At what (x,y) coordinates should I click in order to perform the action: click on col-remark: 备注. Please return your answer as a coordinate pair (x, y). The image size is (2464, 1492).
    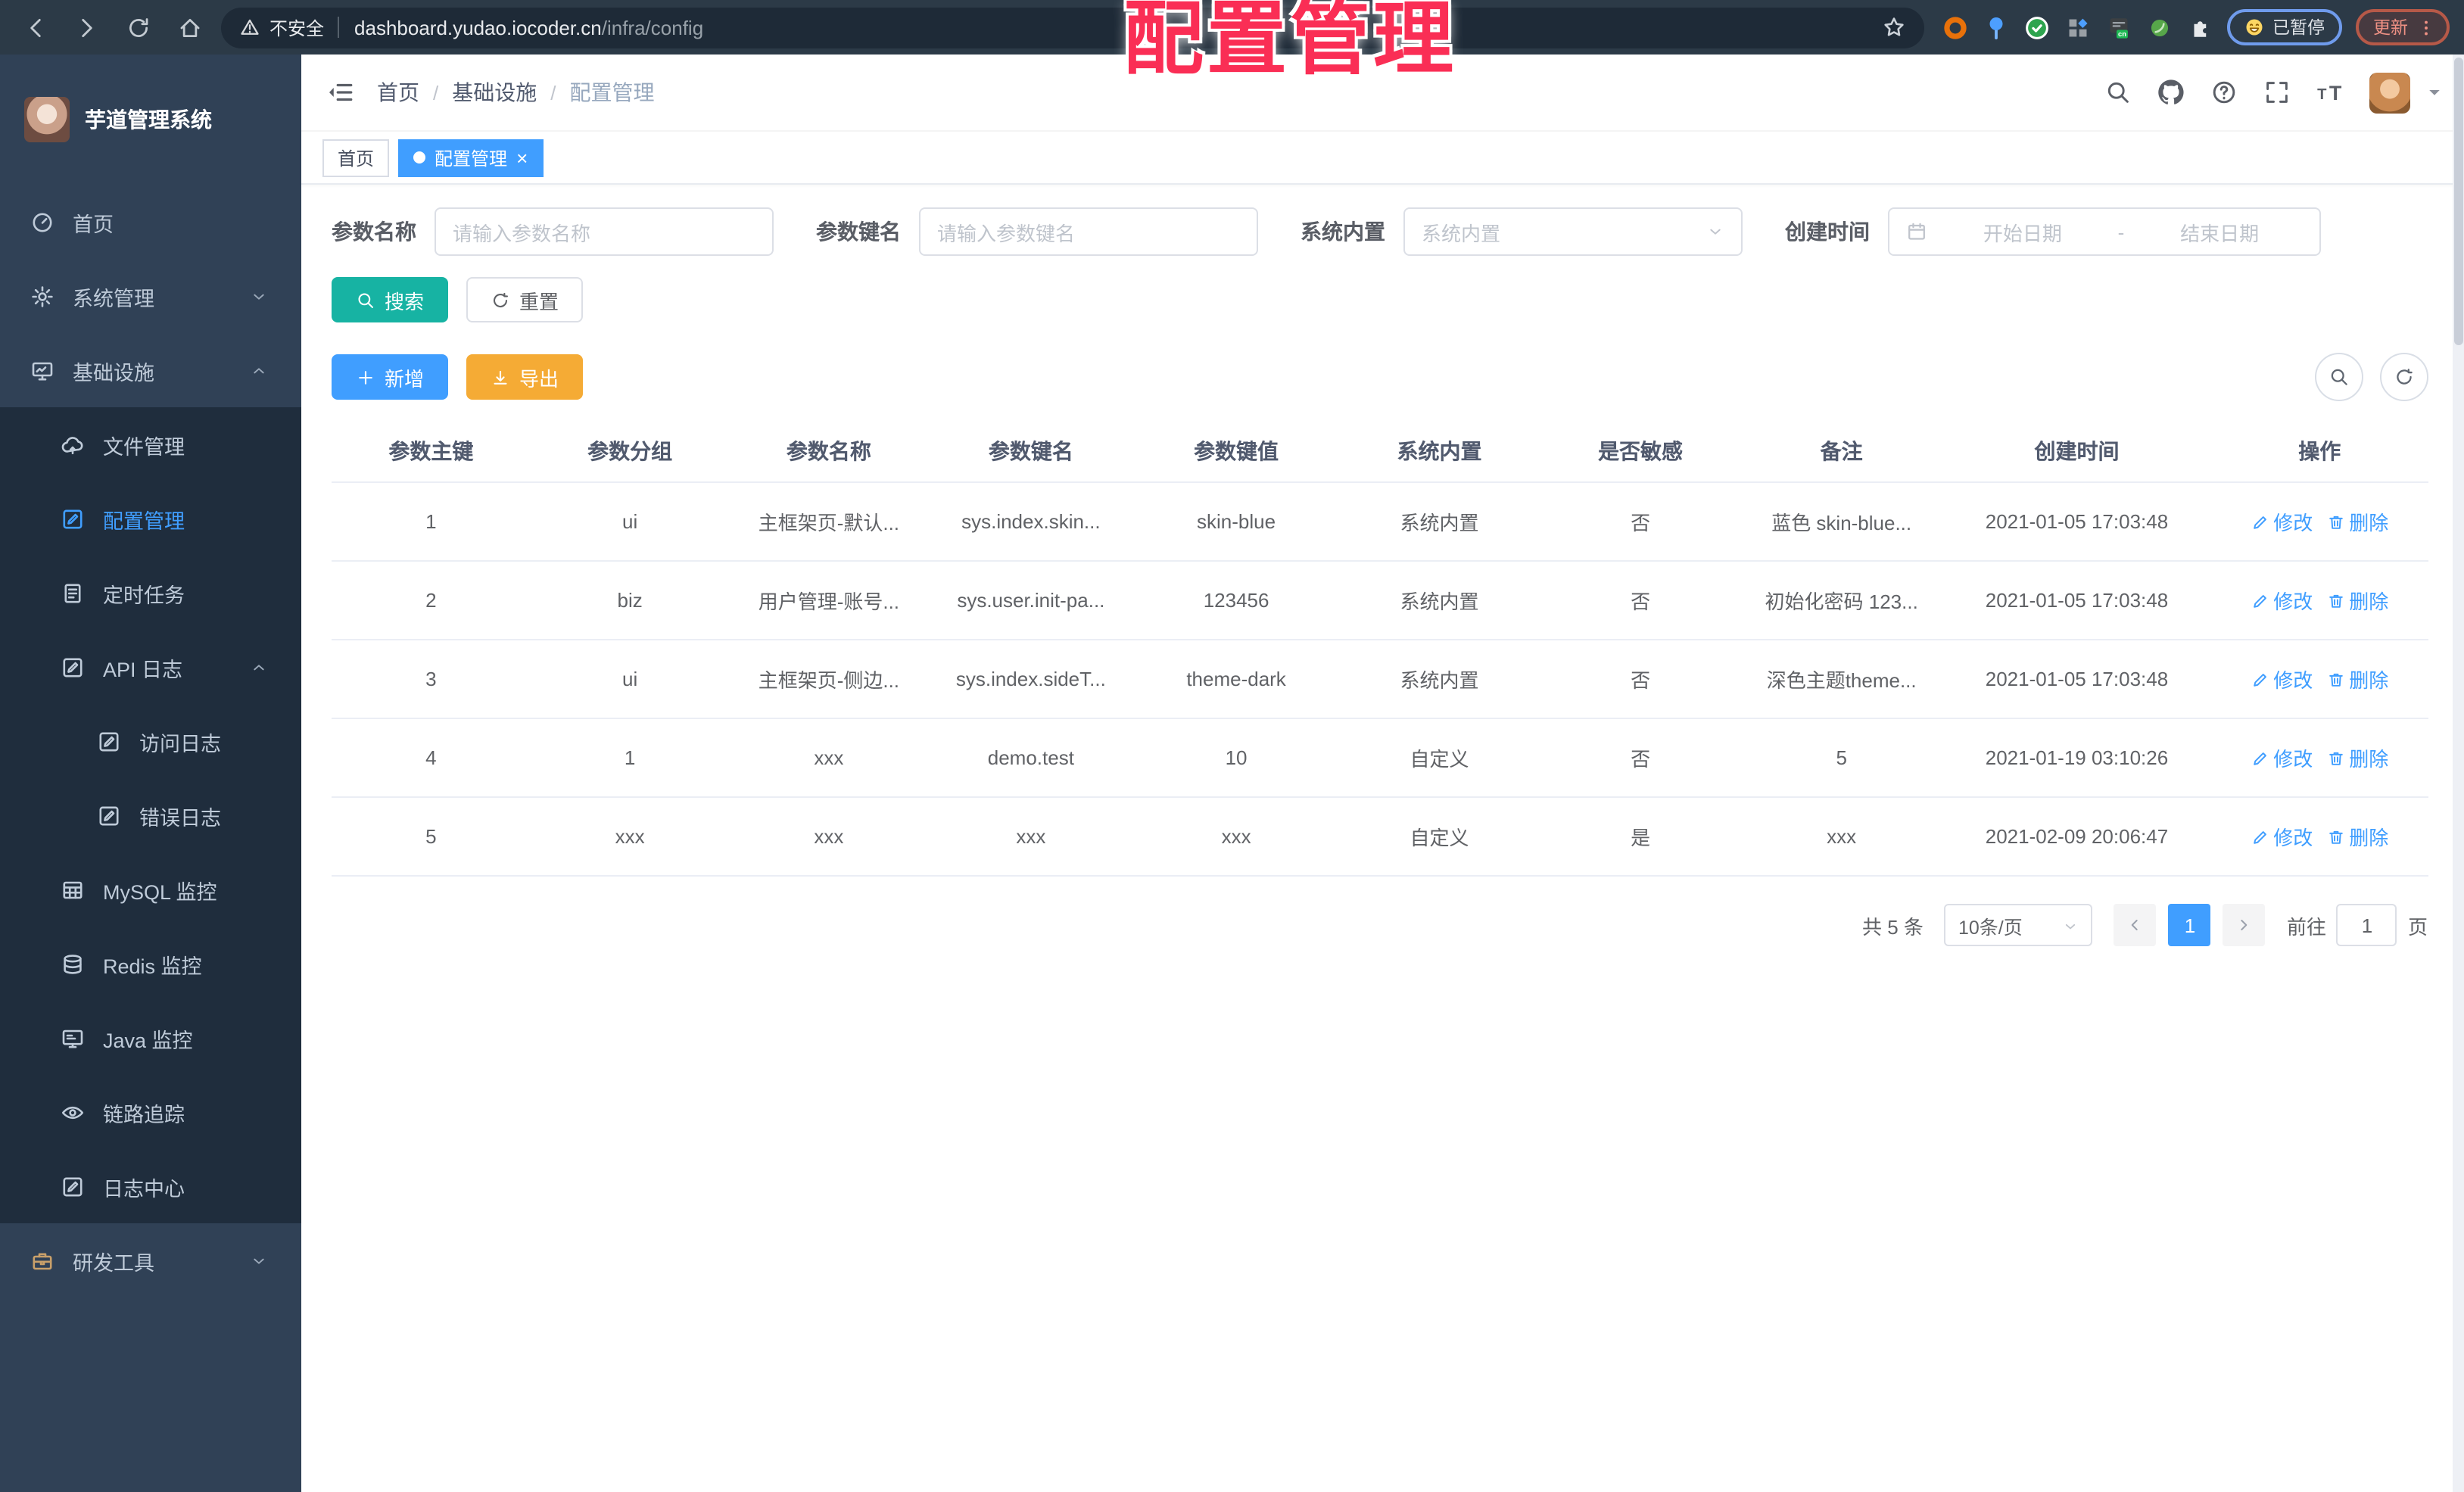
    Looking at the image, I should click on (1841, 452).